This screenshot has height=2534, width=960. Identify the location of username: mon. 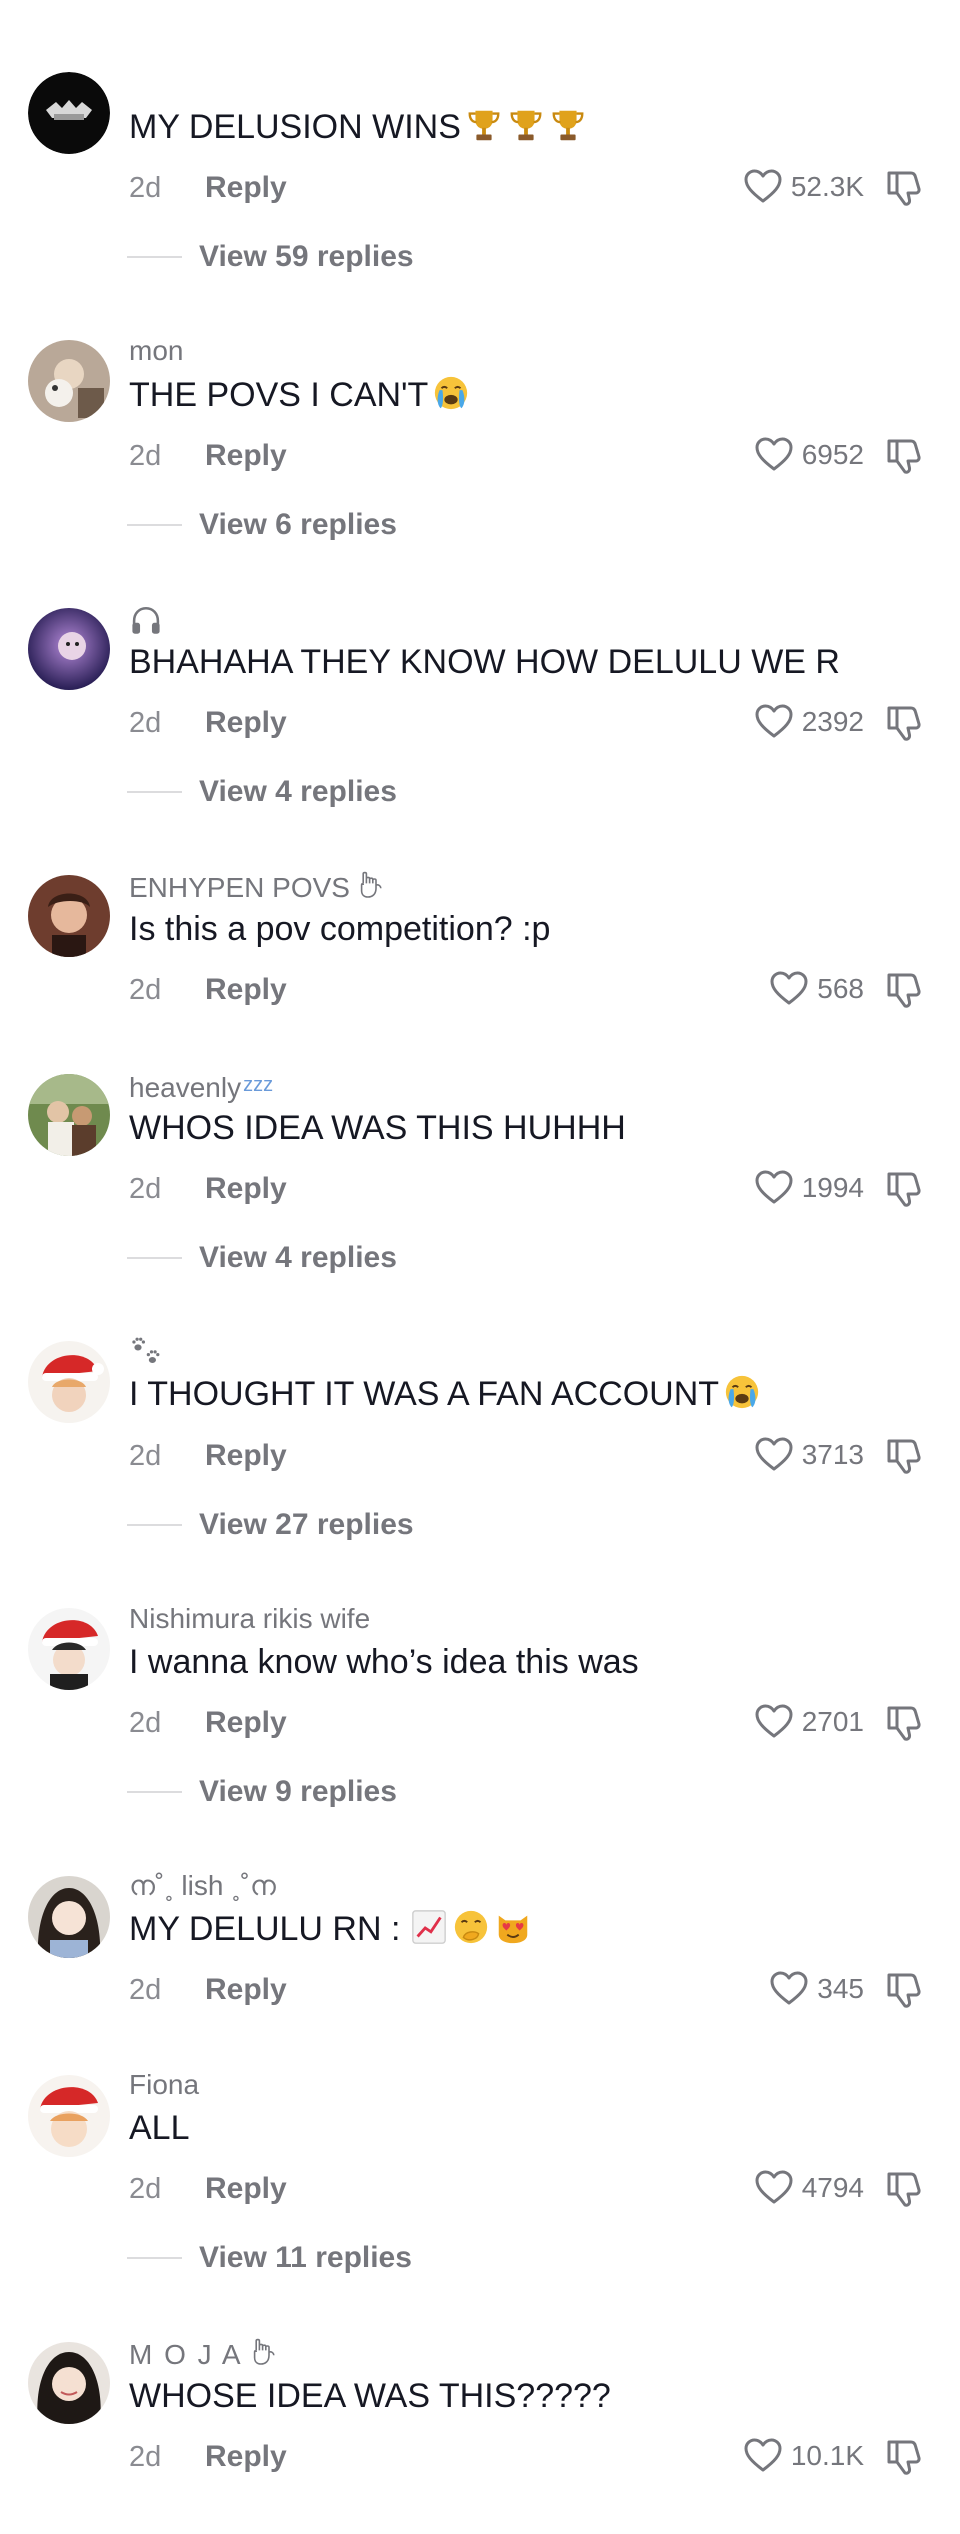
(156, 351).